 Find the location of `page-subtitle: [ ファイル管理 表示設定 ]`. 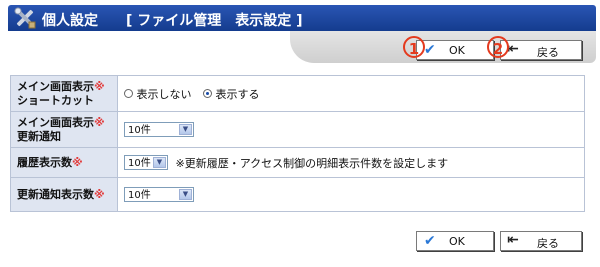

page-subtitle: [ ファイル管理 表示設定 ] is located at coordinates (214, 21).